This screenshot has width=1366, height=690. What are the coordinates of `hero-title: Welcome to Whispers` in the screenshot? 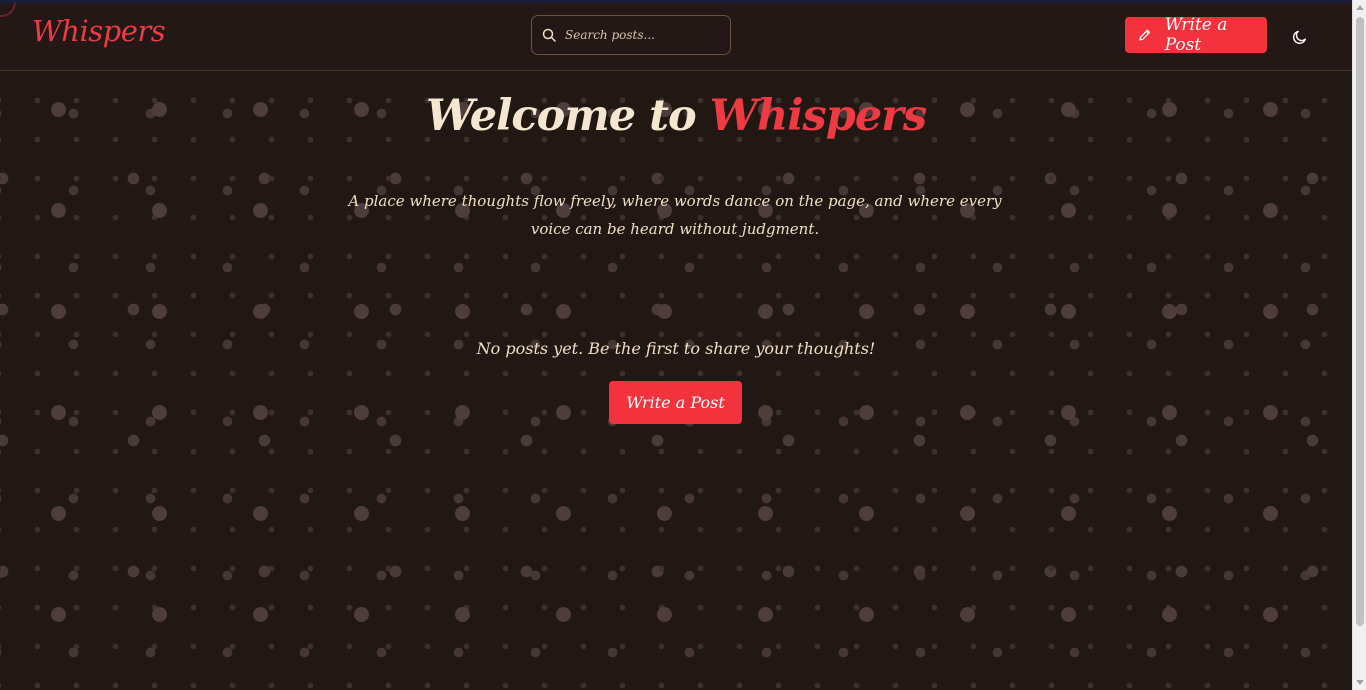 It's located at (676, 116).